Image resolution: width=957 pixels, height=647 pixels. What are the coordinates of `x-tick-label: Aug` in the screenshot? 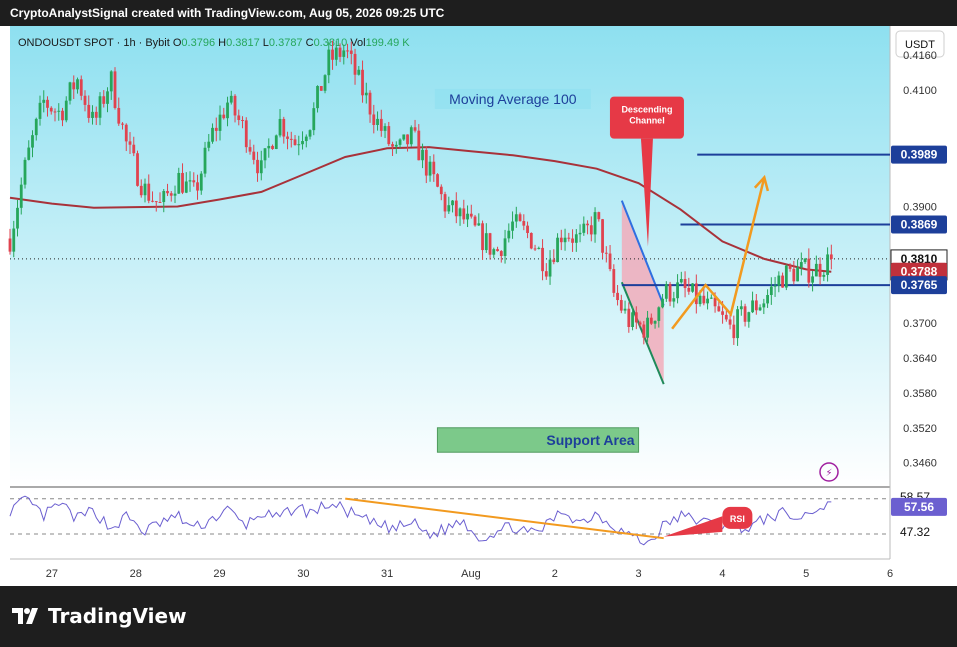 It's located at (471, 574).